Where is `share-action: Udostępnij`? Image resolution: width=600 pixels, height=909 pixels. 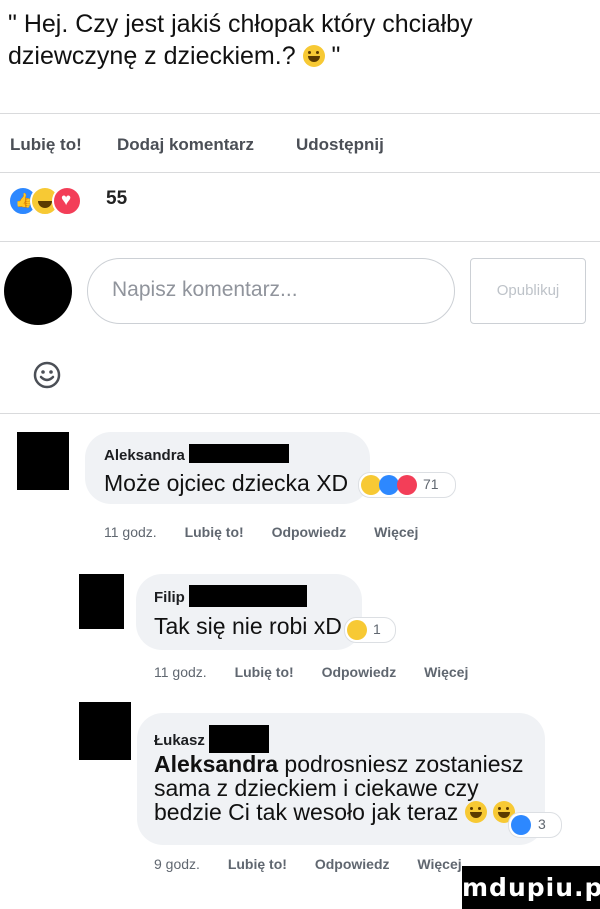
share-action: Udostępnij is located at coordinates (340, 145).